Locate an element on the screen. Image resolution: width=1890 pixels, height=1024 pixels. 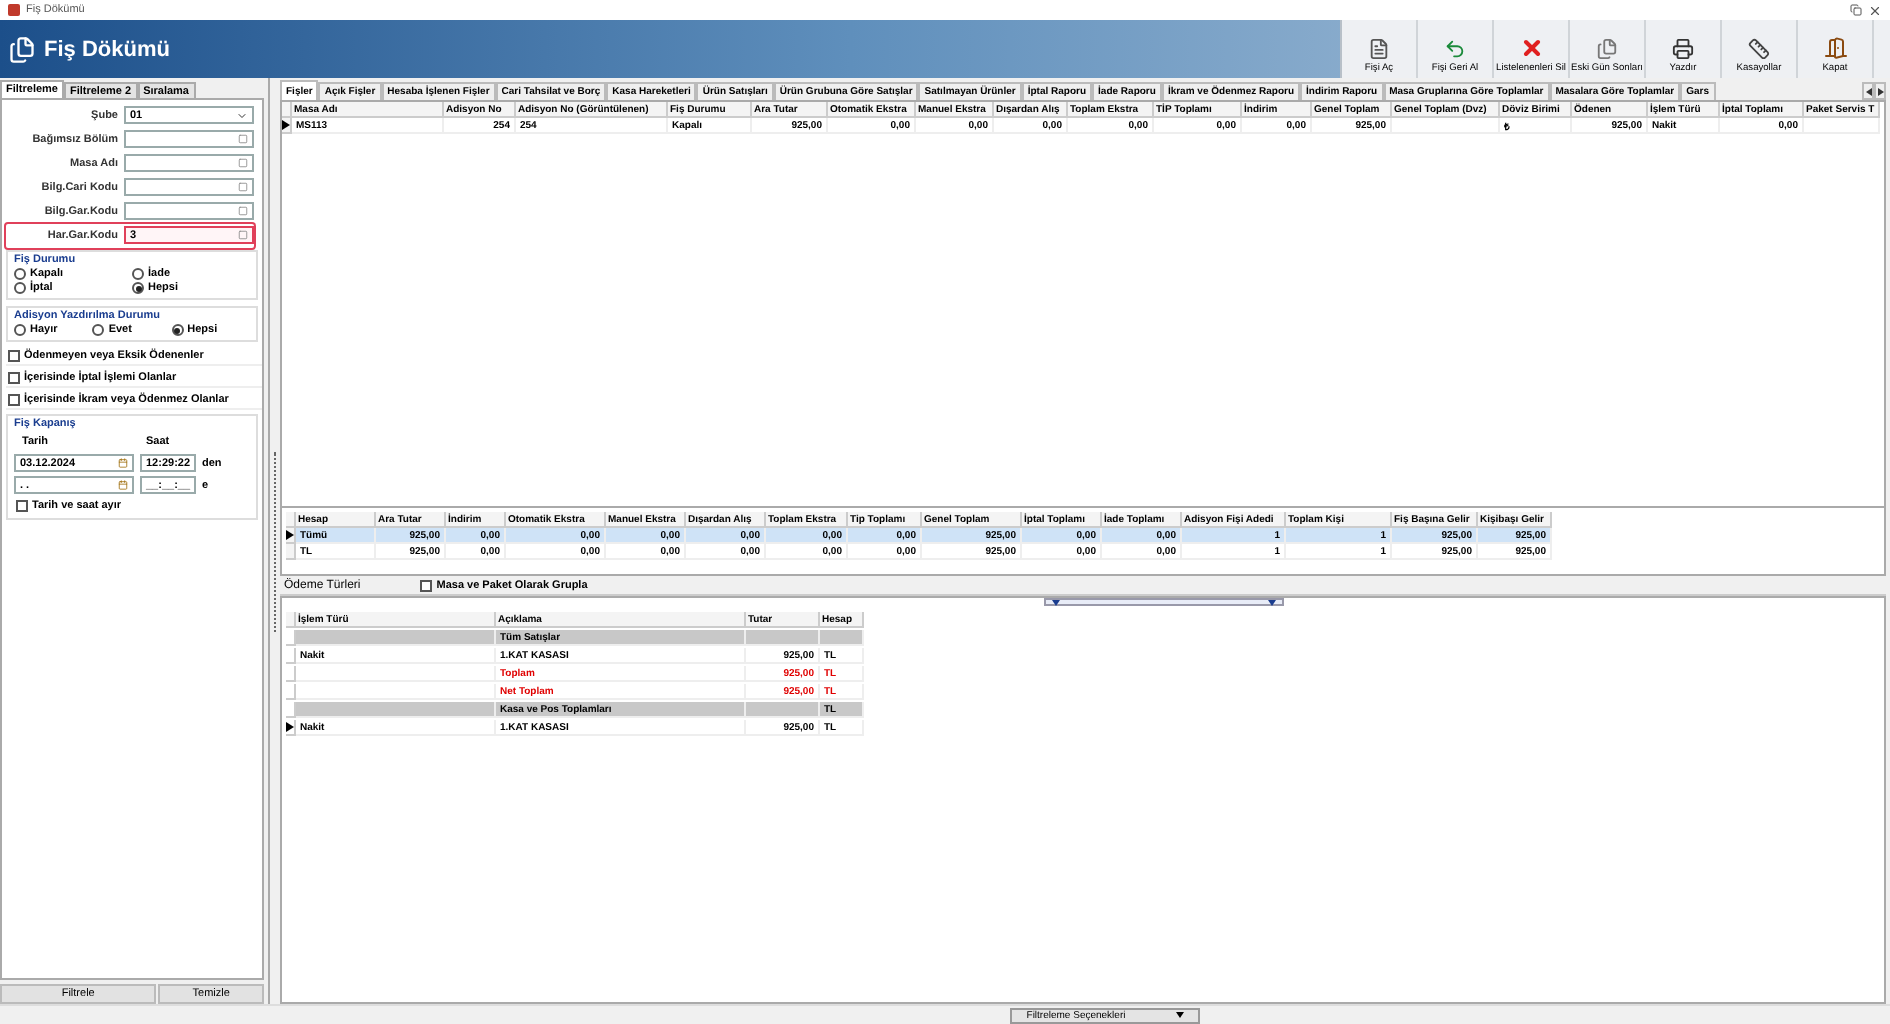
app-icon is located at coordinates (14, 10).